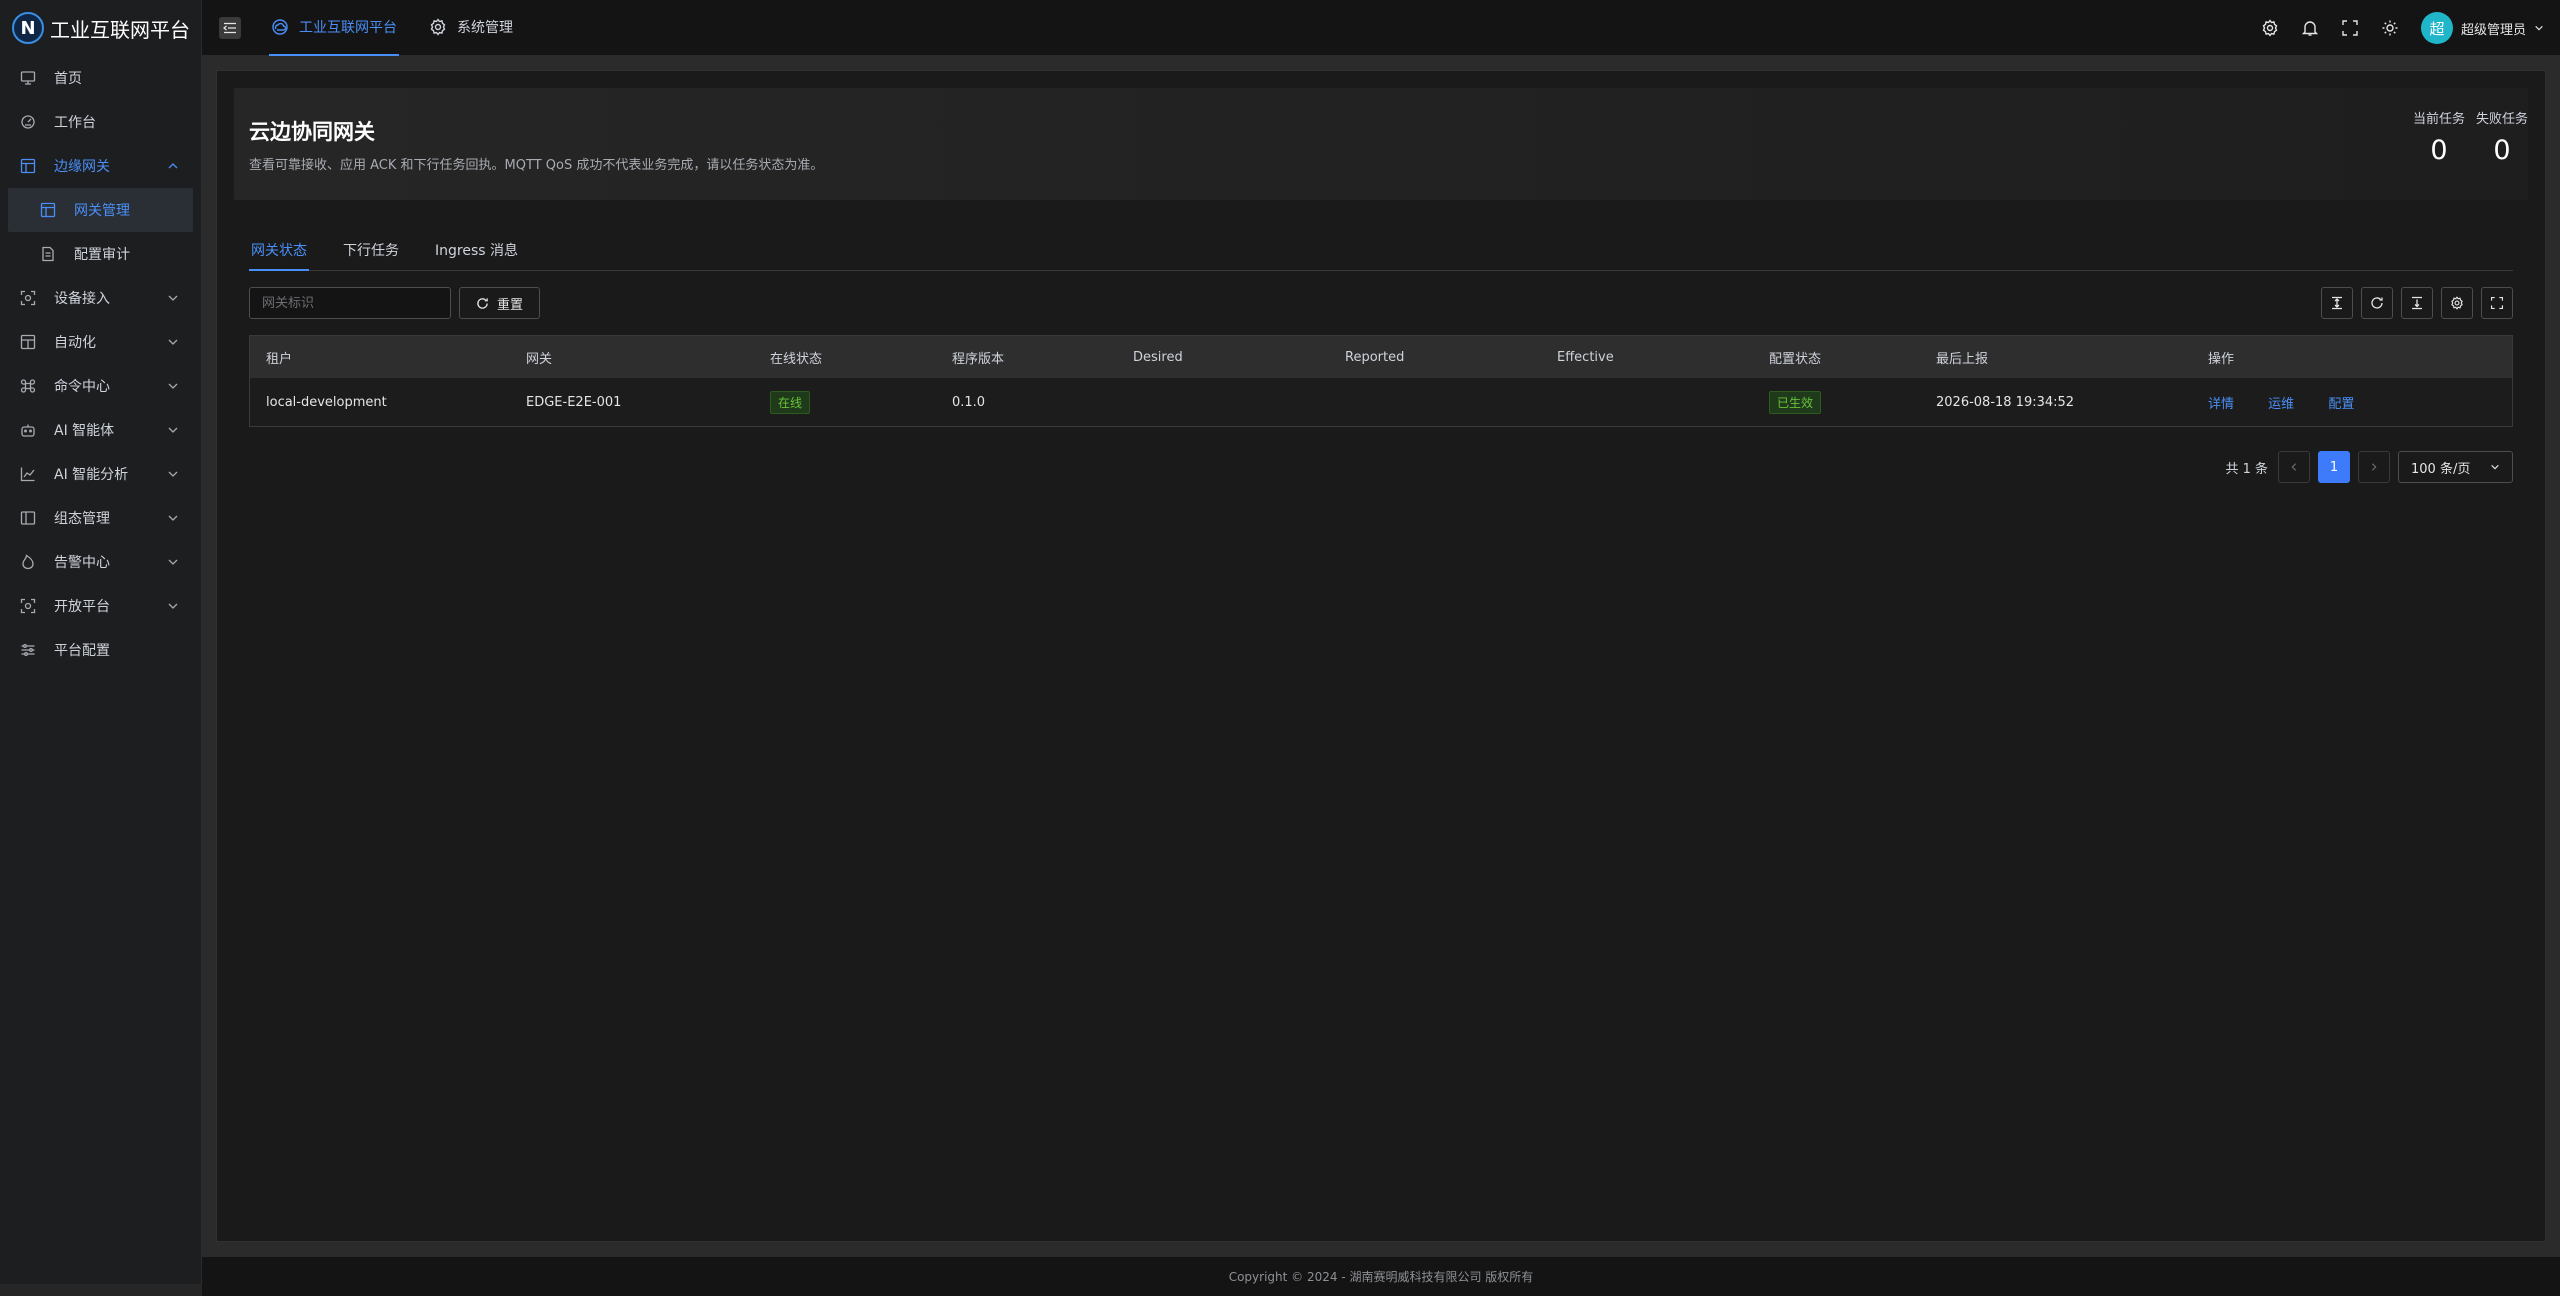 This screenshot has width=2560, height=1296. What do you see at coordinates (82, 299) in the screenshot?
I see `sidebar-item-label: 设备接入` at bounding box center [82, 299].